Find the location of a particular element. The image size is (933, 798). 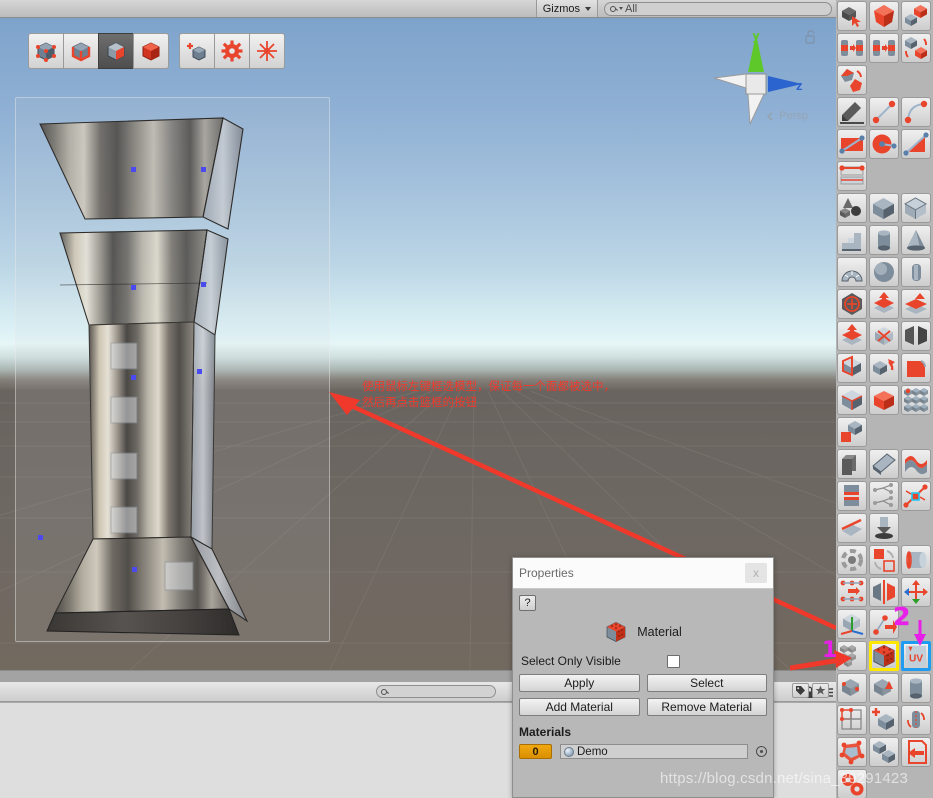

select-edge-button is located at coordinates (81, 51).